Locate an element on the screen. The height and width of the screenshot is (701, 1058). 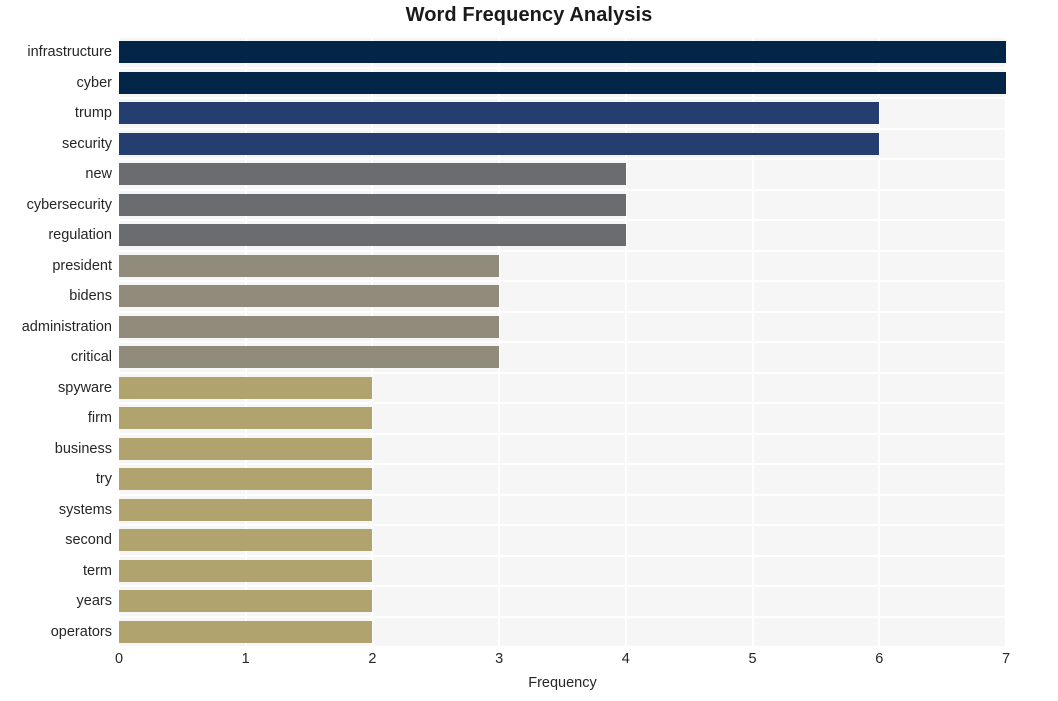
y-axis-tick-label: security is located at coordinates (87, 143).